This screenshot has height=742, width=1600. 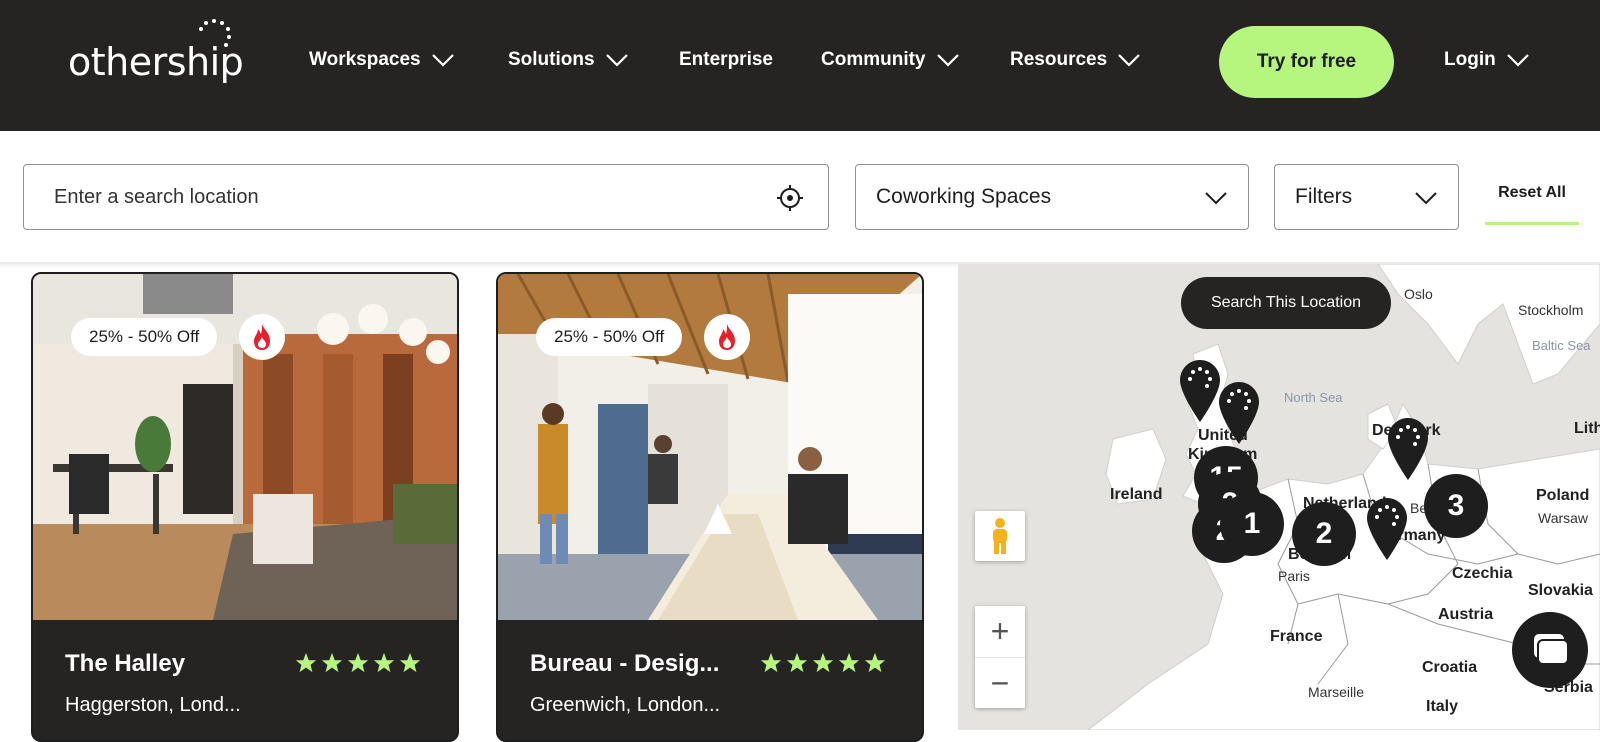 I want to click on filters-select: Filters, so click(x=1366, y=197).